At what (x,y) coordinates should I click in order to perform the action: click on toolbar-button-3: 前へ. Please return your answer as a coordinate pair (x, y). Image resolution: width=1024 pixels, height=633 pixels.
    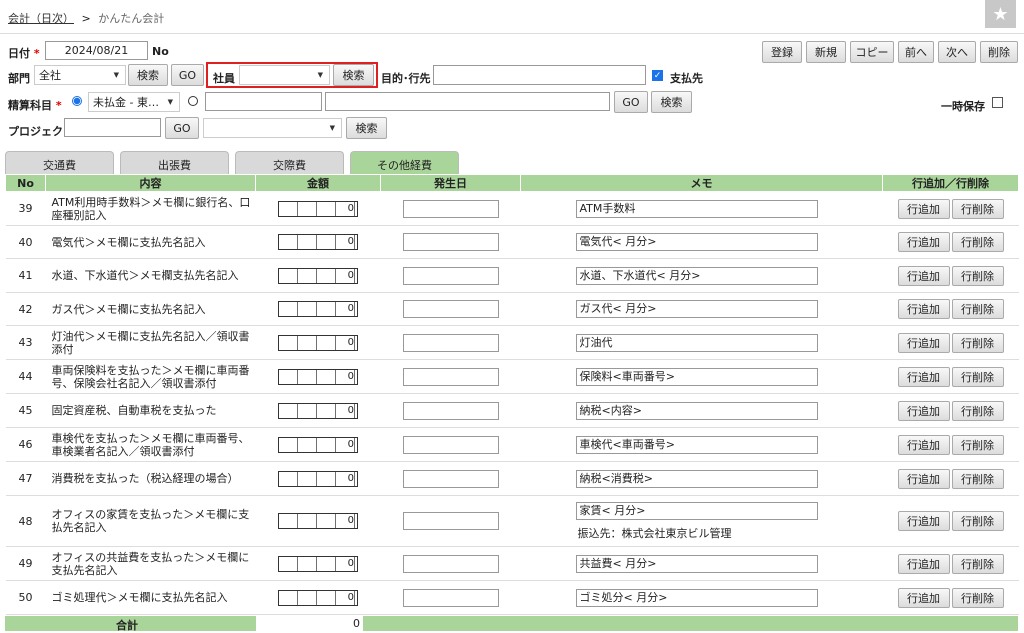
    Looking at the image, I should click on (916, 52).